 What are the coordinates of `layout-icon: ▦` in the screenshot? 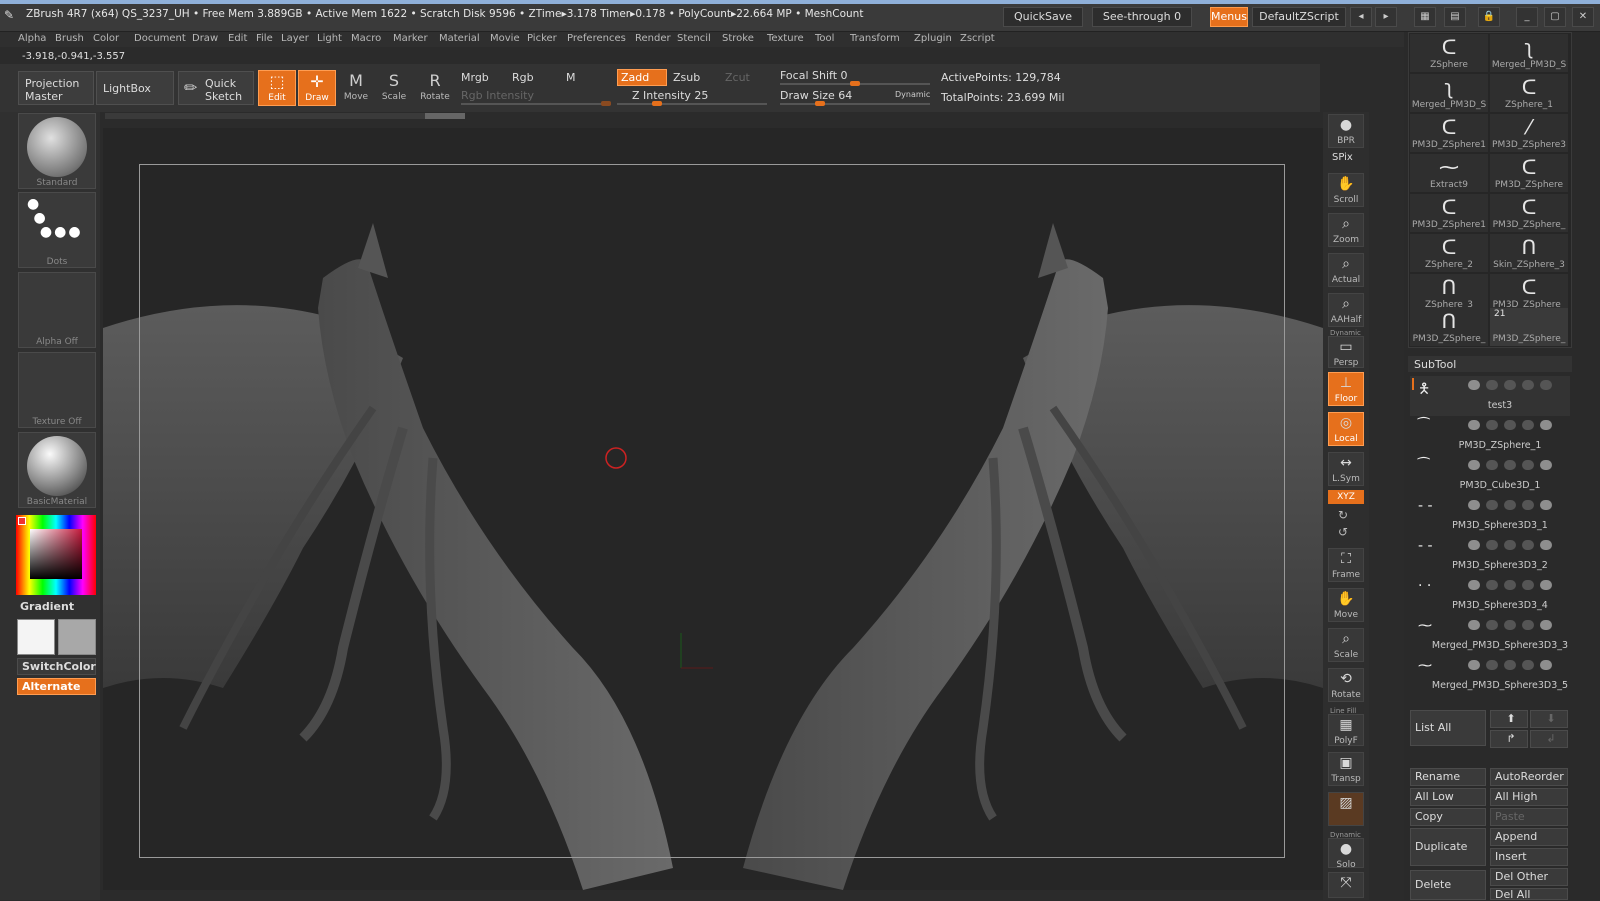 It's located at (1425, 17).